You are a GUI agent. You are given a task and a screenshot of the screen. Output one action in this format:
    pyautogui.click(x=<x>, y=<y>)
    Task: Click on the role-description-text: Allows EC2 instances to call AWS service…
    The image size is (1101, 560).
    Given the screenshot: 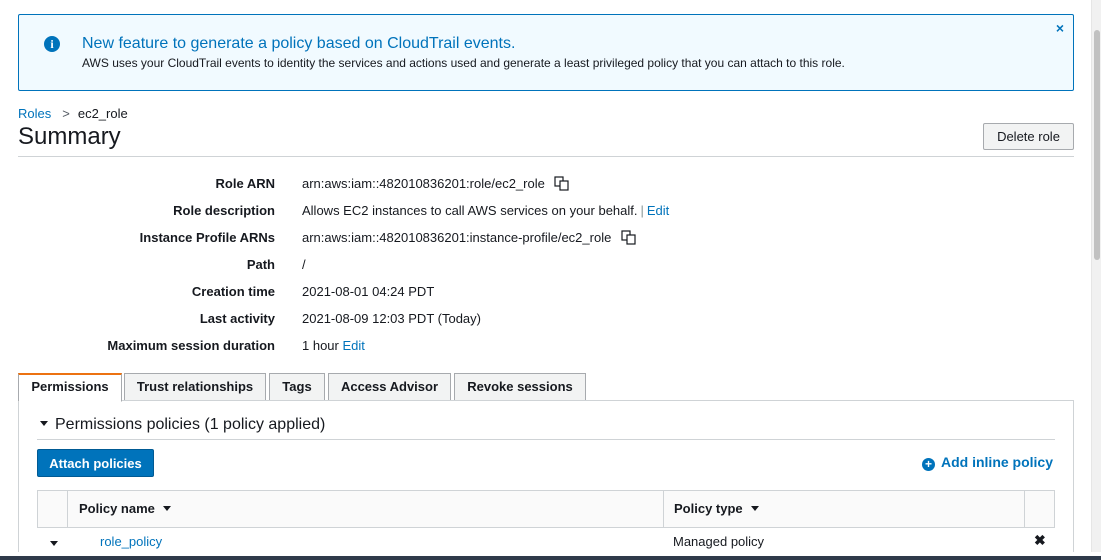 What is the action you would take?
    pyautogui.click(x=470, y=210)
    